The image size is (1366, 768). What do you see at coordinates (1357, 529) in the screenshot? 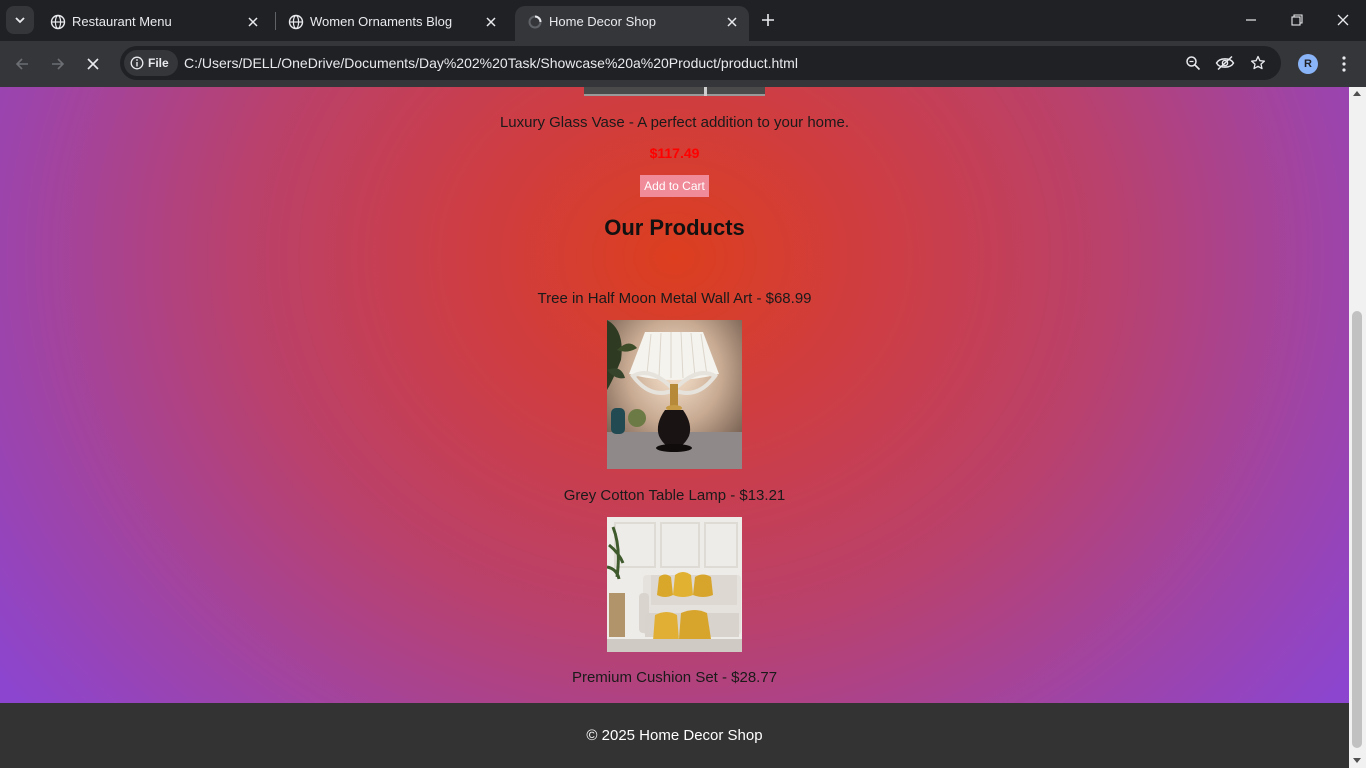
I see `scrollbar-thumb` at bounding box center [1357, 529].